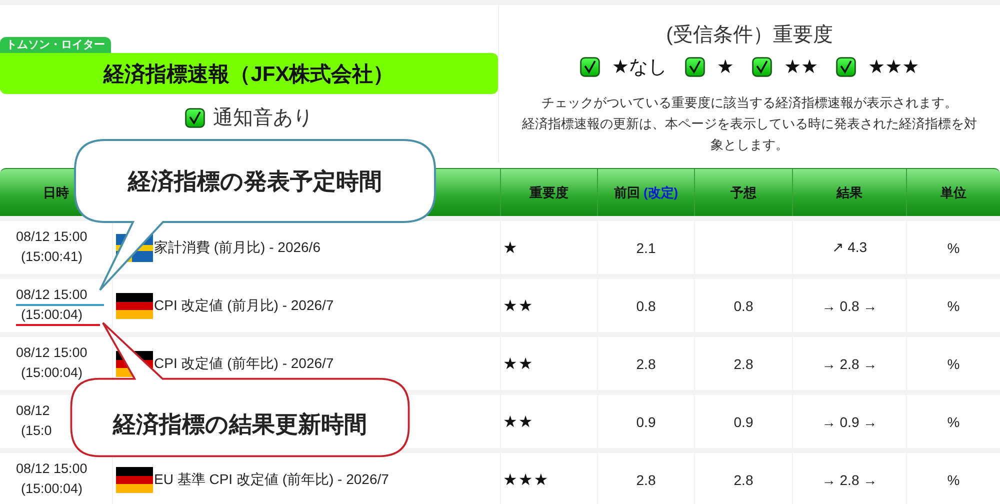 The width and height of the screenshot is (1000, 504). I want to click on filter-option-label: ★なし, so click(639, 68).